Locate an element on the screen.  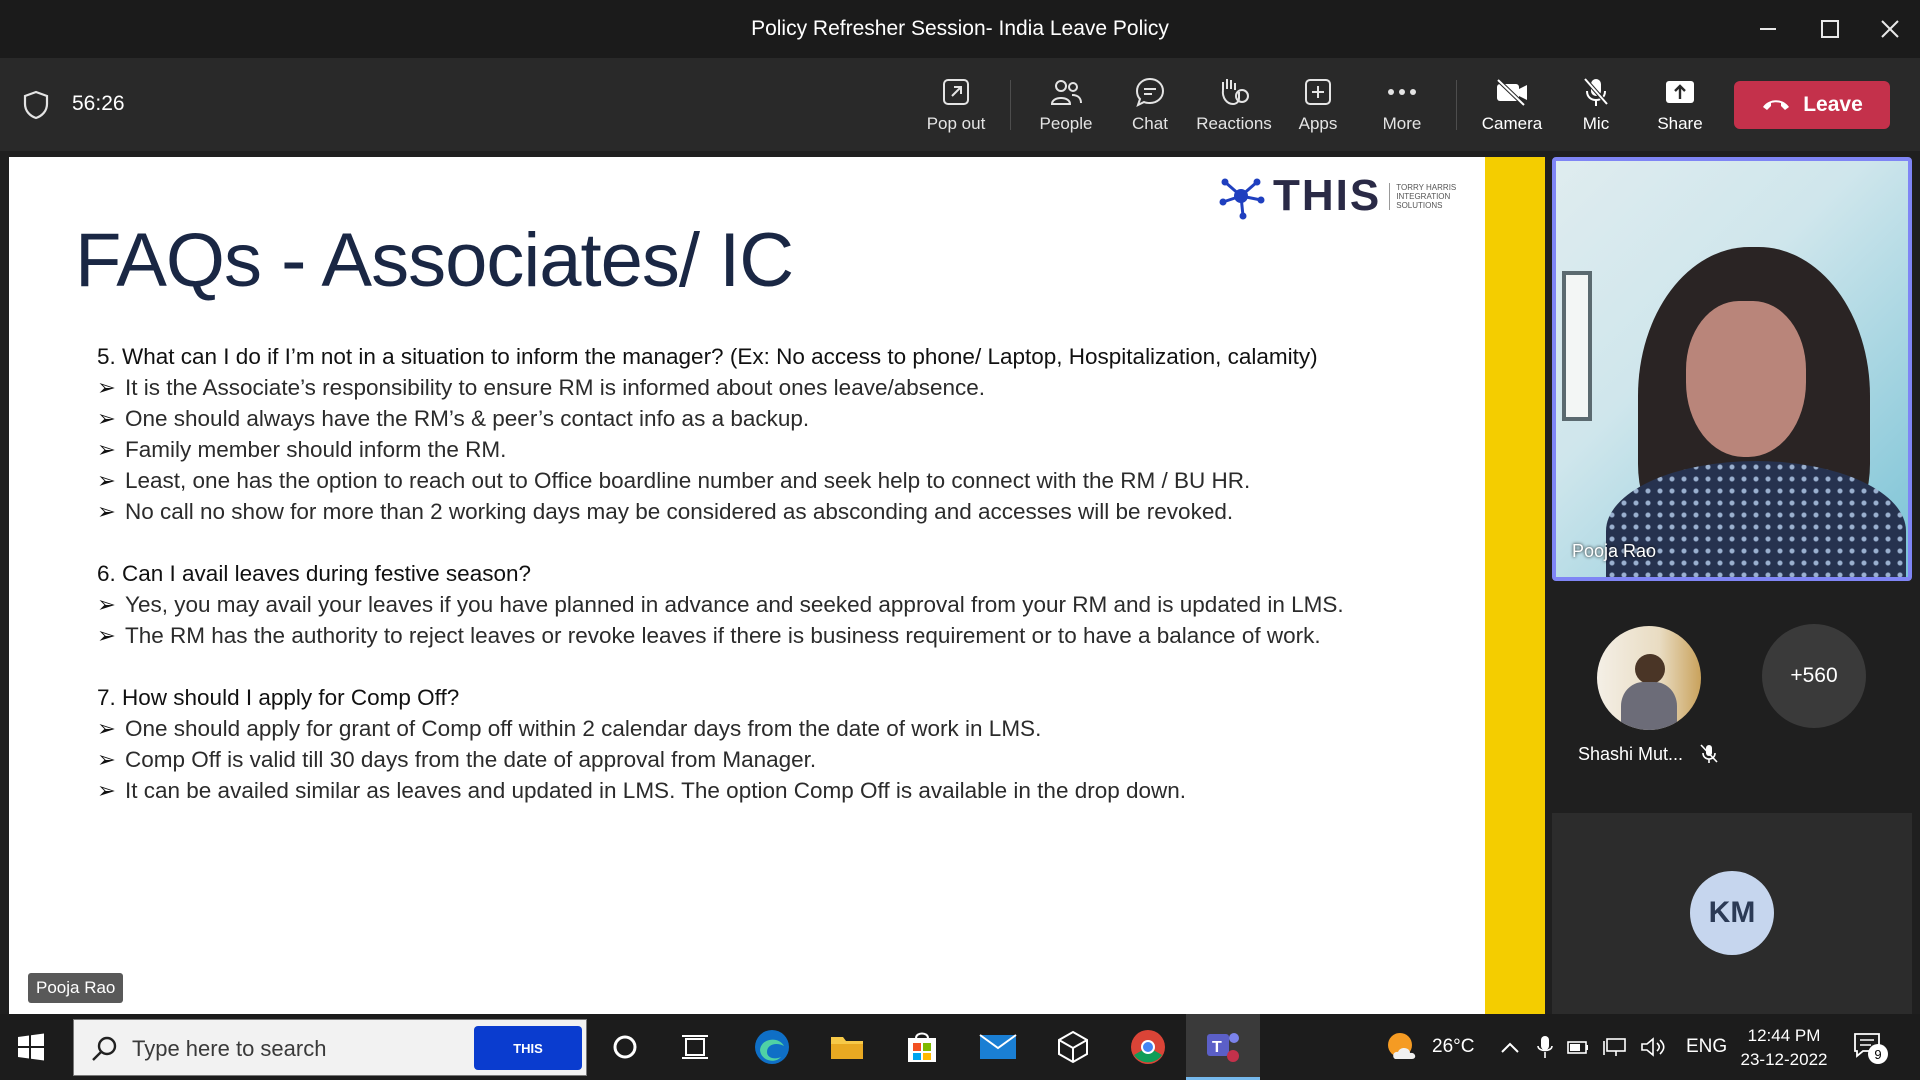
volume-icon is located at coordinates (1653, 1047).